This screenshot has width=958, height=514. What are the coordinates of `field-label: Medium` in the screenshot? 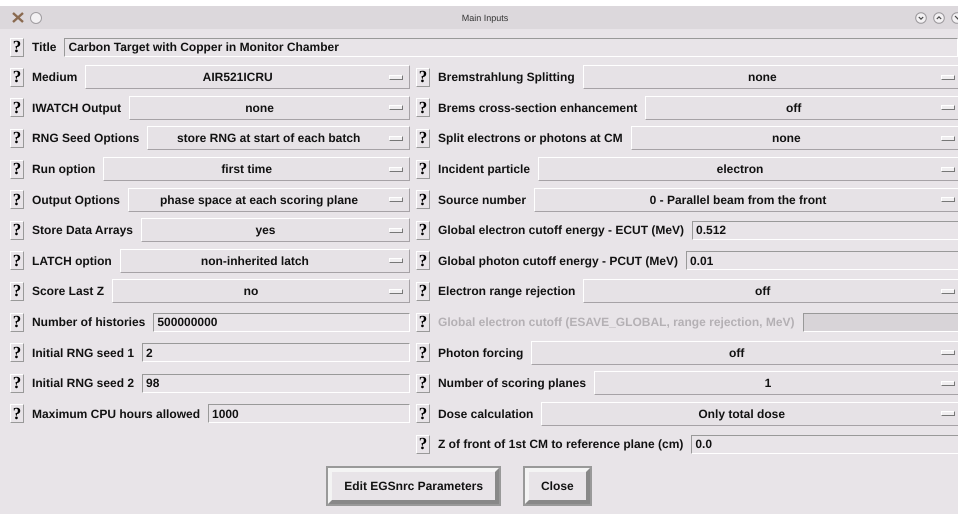 It's located at (55, 77).